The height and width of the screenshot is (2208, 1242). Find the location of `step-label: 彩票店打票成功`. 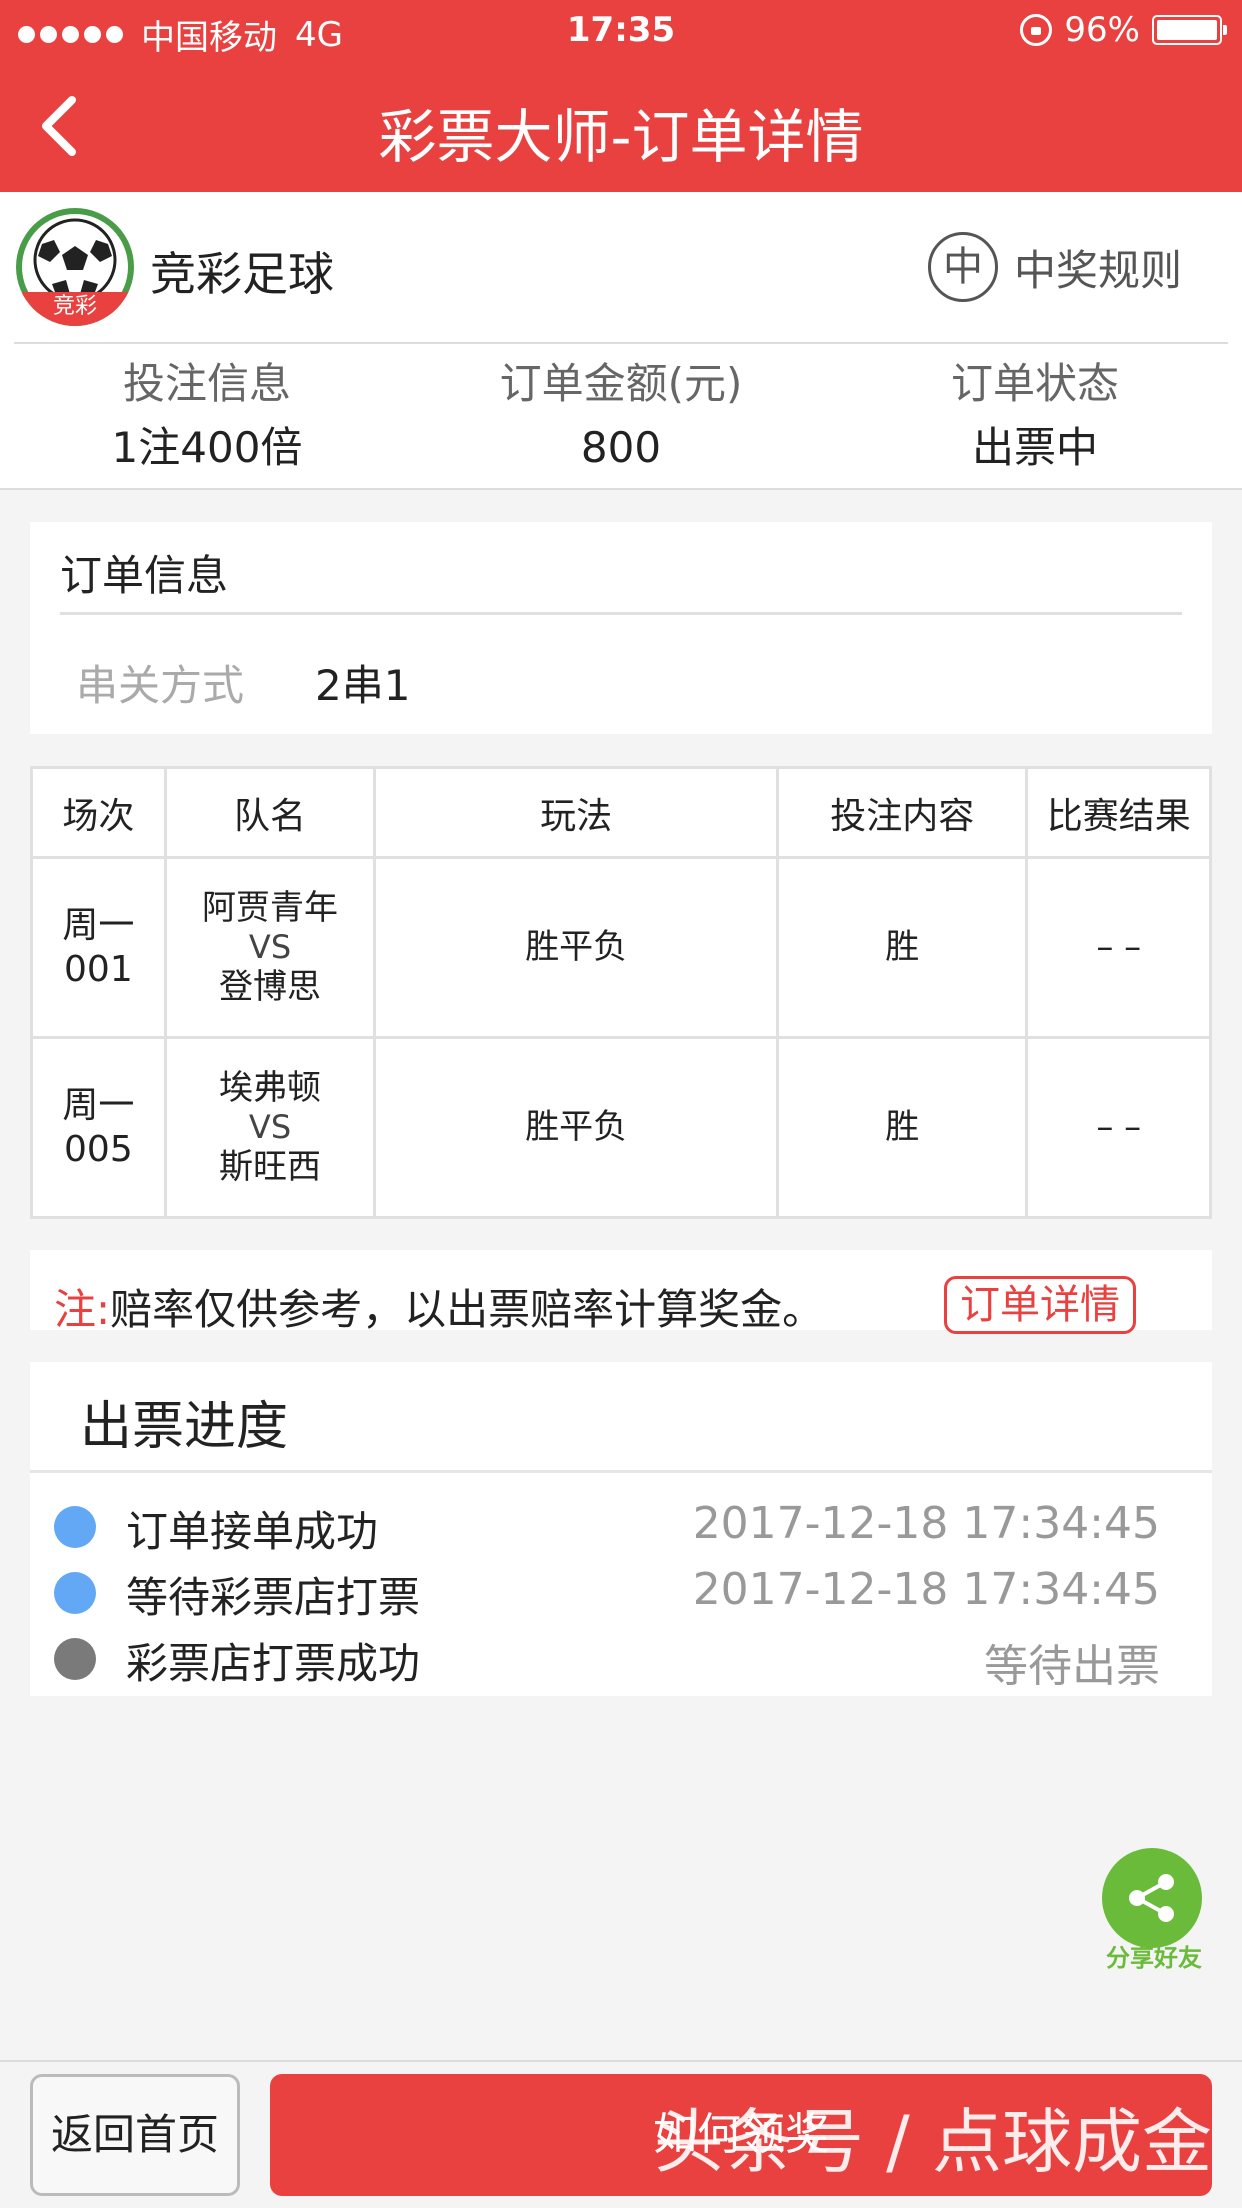

step-label: 彩票店打票成功 is located at coordinates (273, 1663).